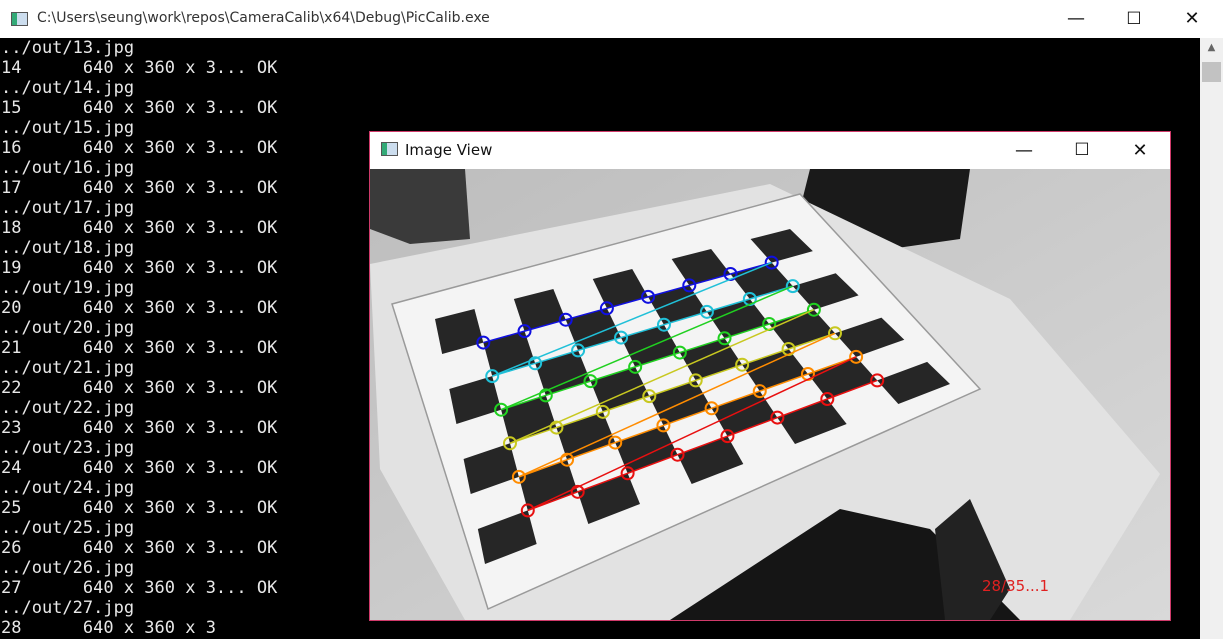  What do you see at coordinates (1211, 338) in the screenshot?
I see `console-scrollbar: ▲` at bounding box center [1211, 338].